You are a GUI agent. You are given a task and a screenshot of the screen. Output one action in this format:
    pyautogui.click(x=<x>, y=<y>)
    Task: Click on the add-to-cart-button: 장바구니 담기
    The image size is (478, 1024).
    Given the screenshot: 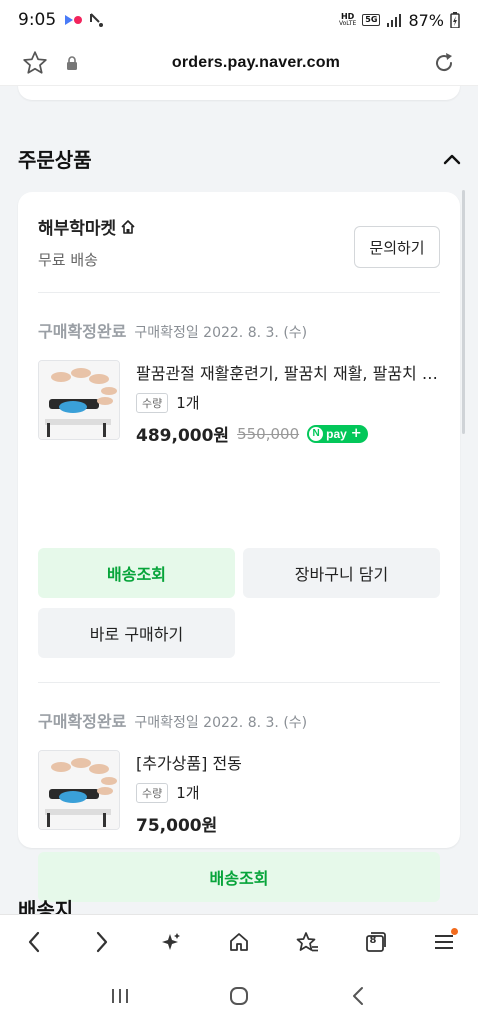 What is the action you would take?
    pyautogui.click(x=341, y=573)
    